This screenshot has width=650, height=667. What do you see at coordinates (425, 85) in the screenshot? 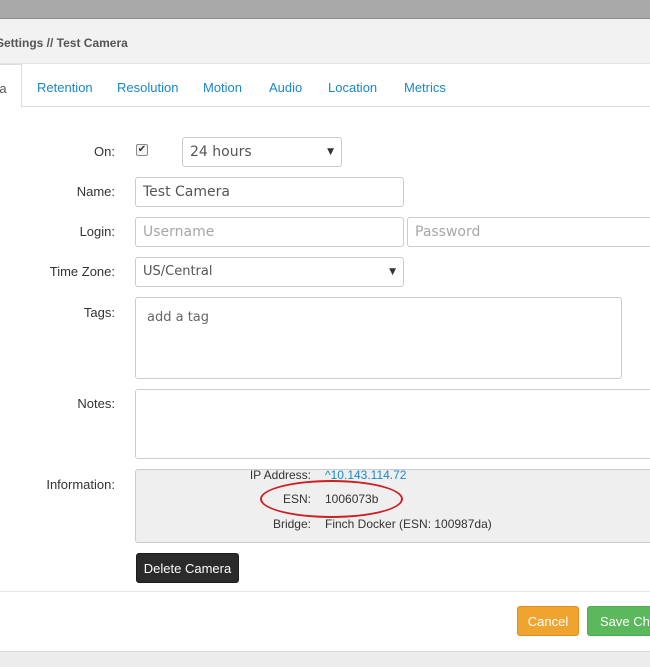
I see `tab-metrics: Metrics` at bounding box center [425, 85].